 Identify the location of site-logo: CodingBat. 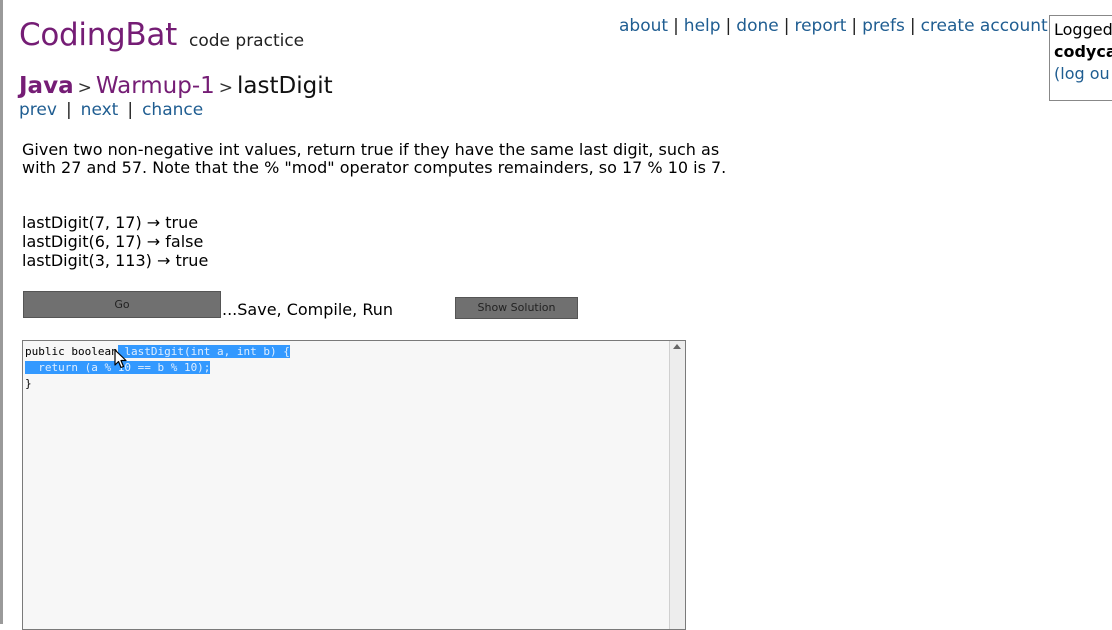
(98, 35).